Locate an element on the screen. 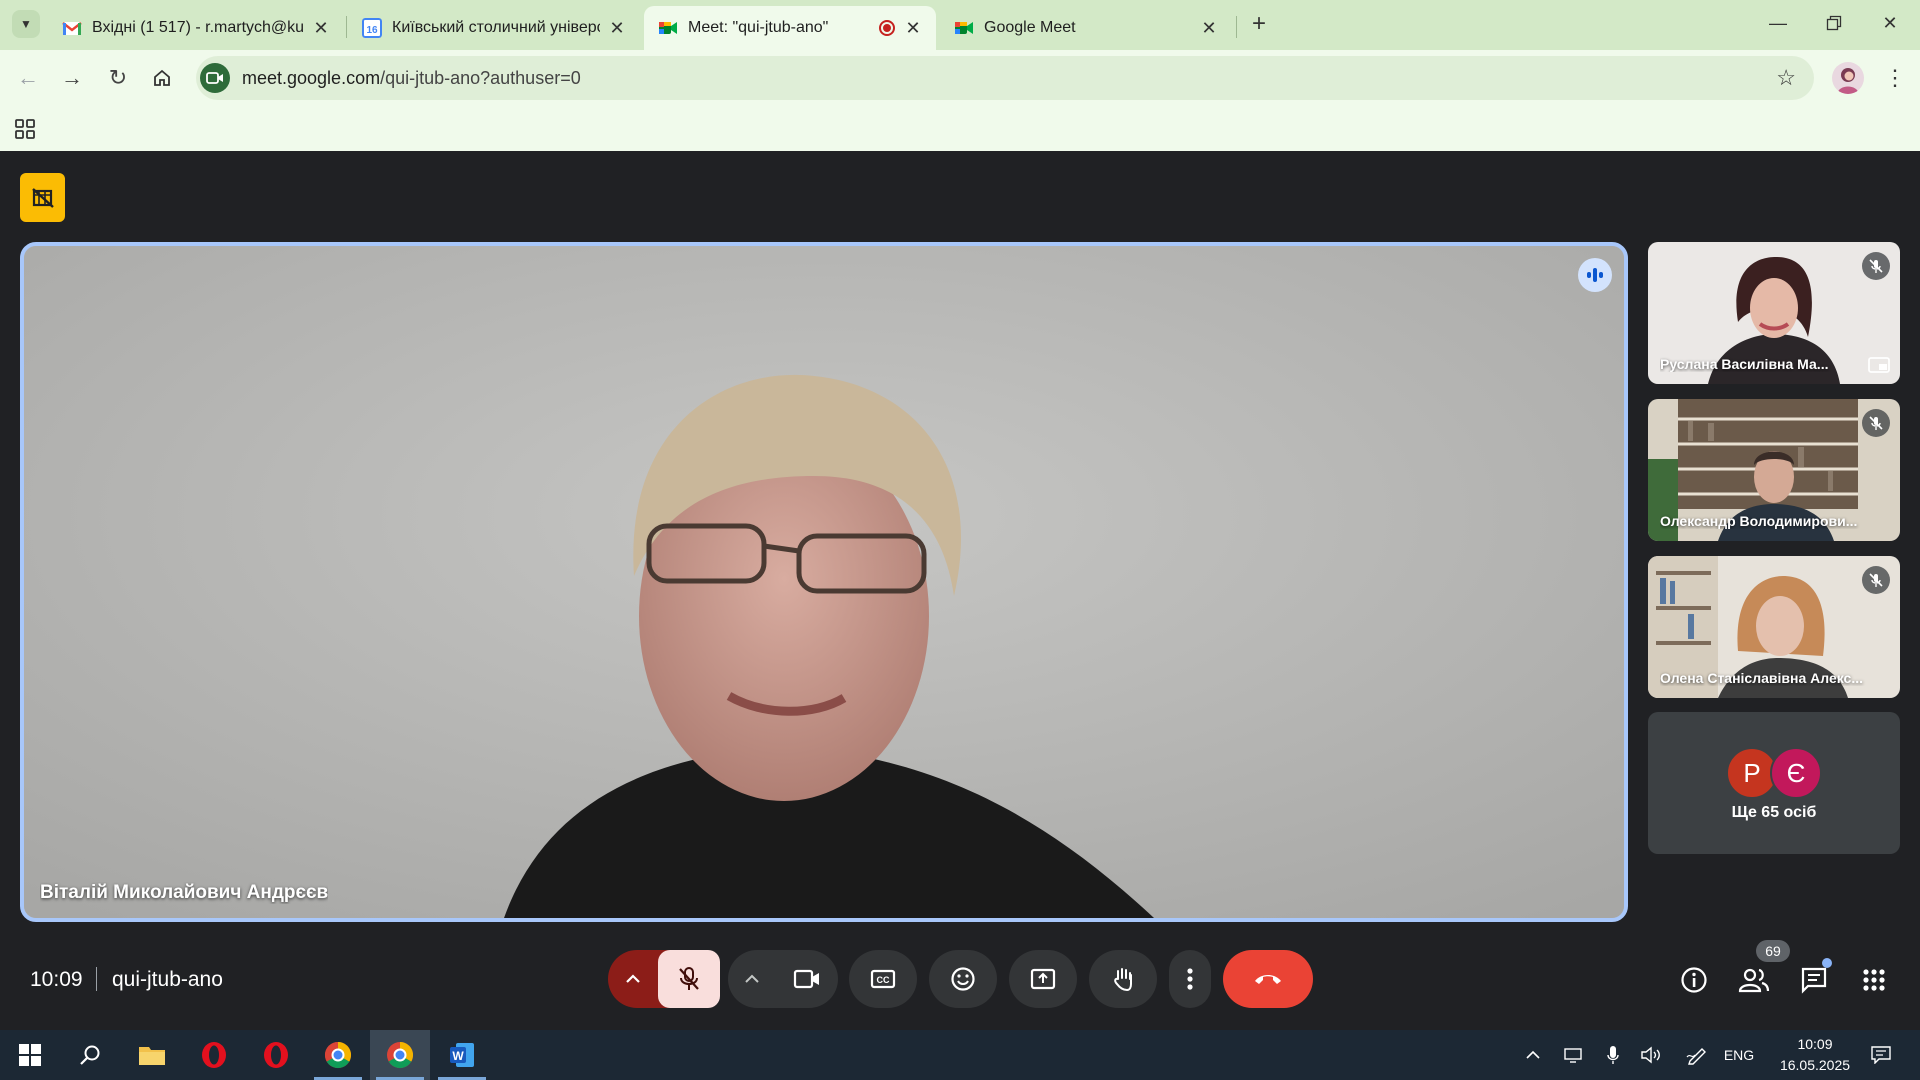 This screenshot has width=1920, height=1080. profile-avatar is located at coordinates (1848, 78).